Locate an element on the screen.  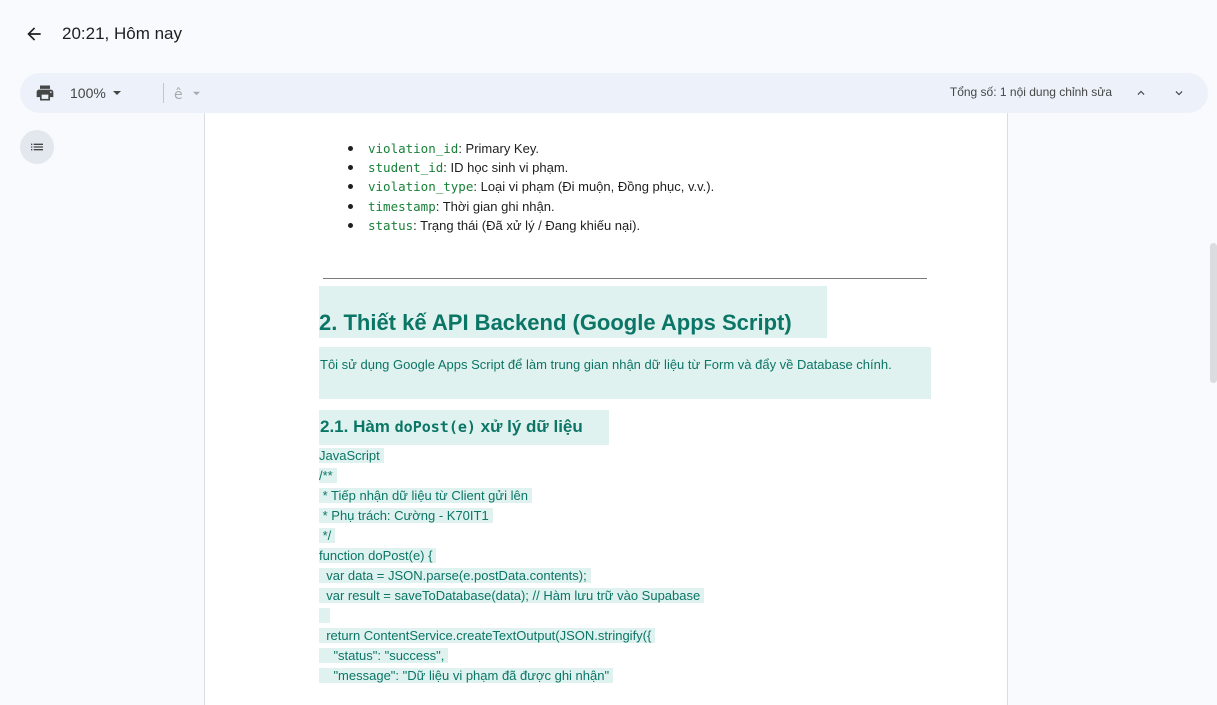
code-line-text: JavaScript is located at coordinates (351, 455).